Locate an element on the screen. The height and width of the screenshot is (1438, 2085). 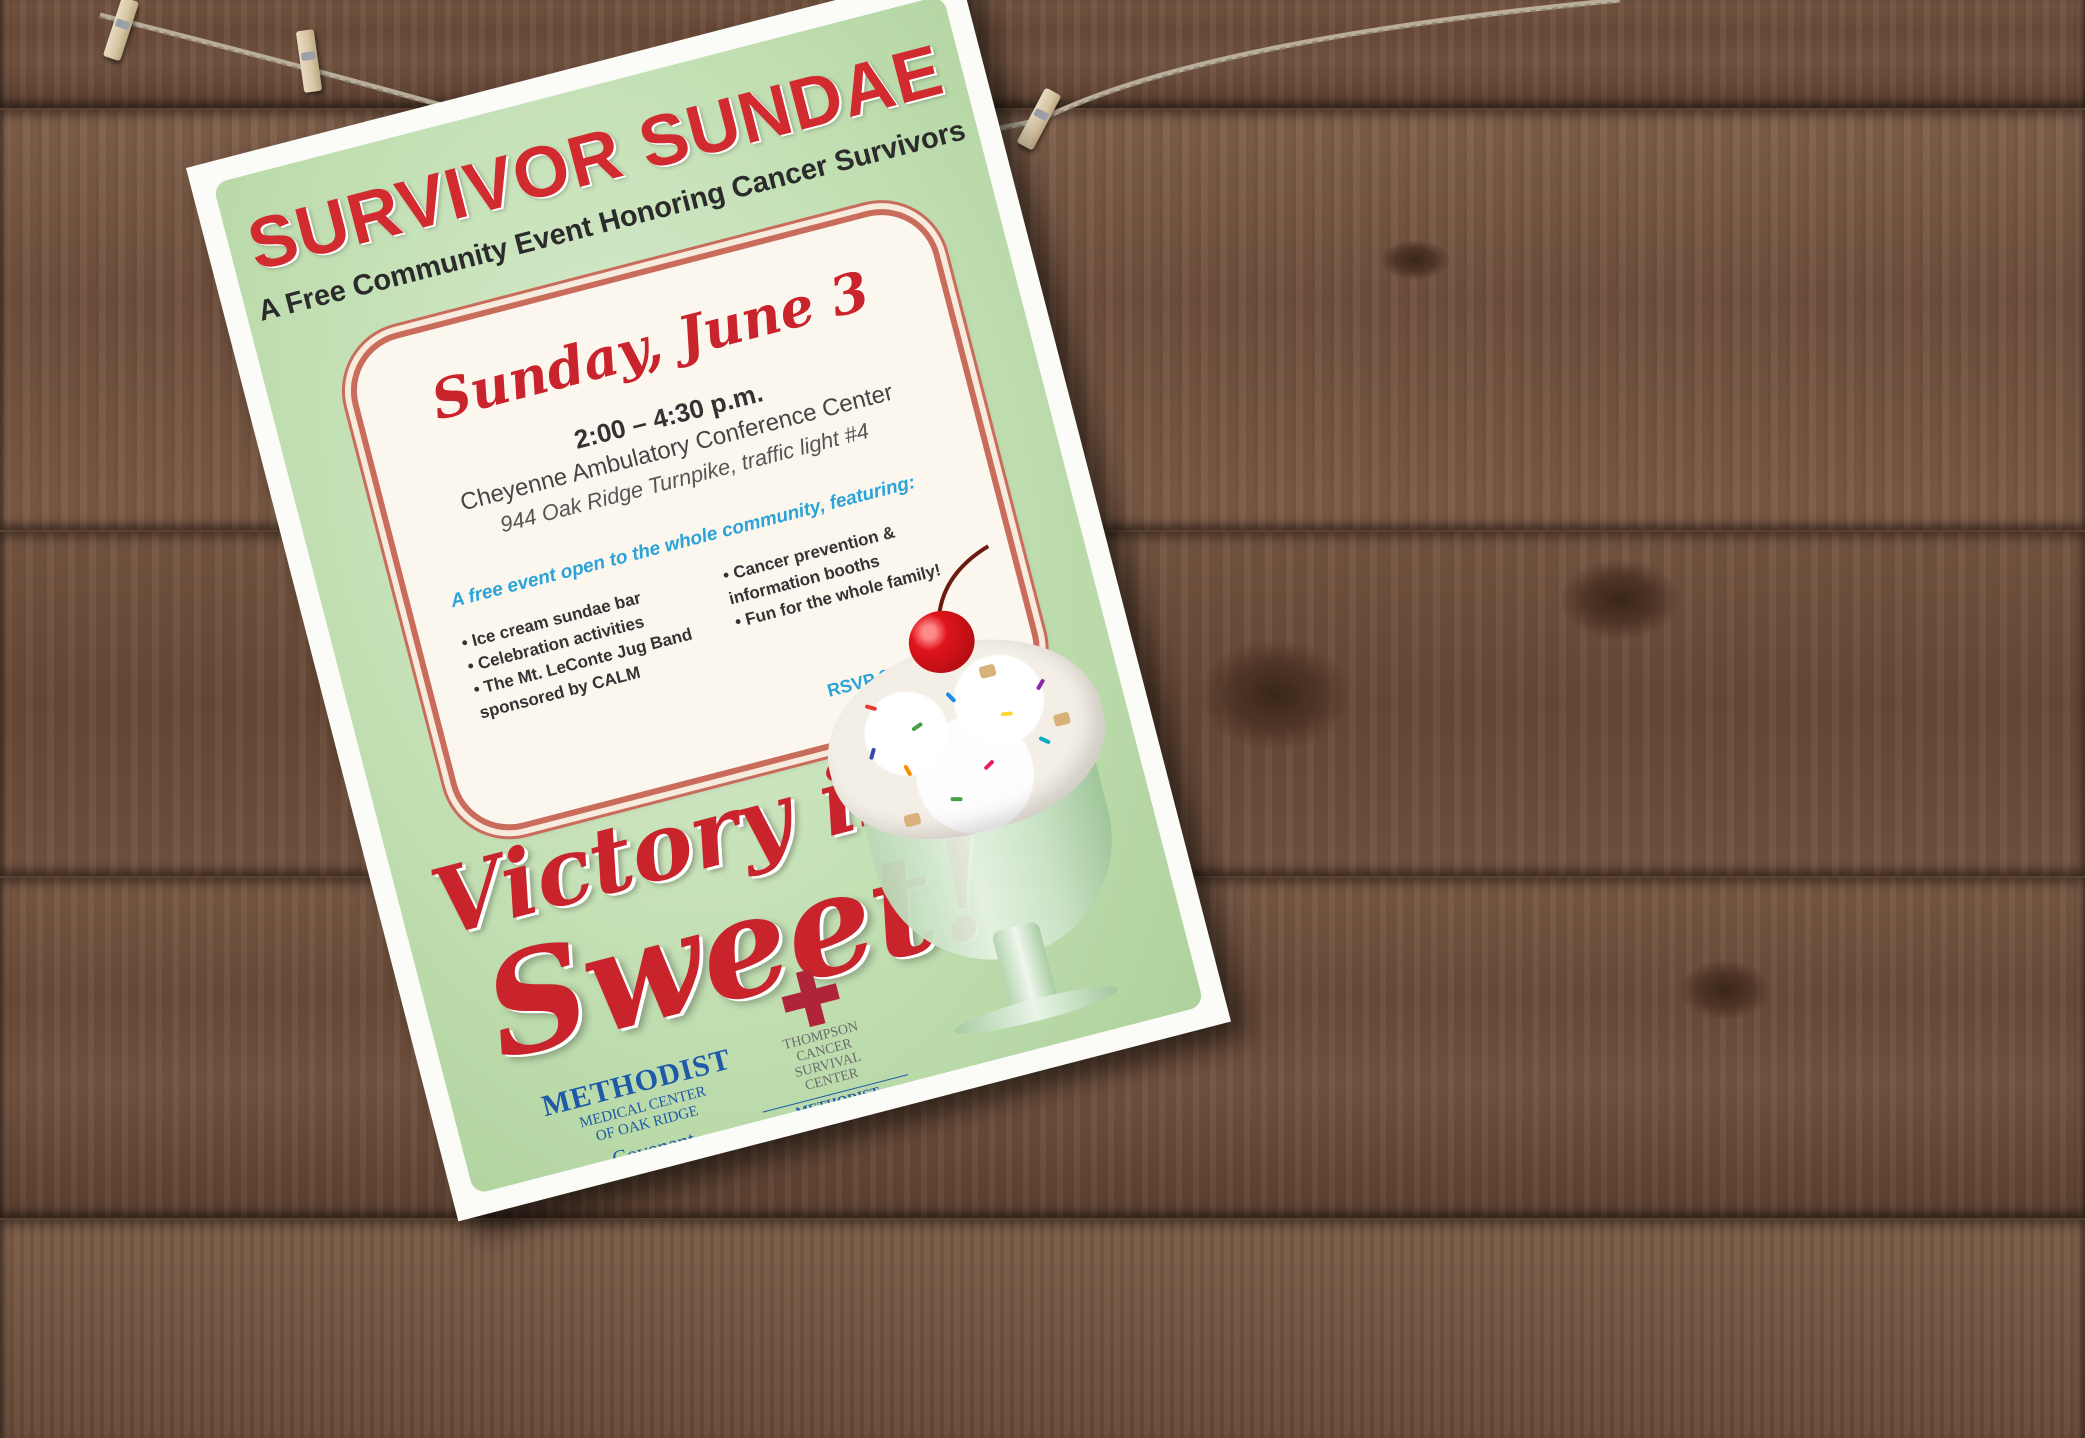
cross-icon is located at coordinates (811, 998).